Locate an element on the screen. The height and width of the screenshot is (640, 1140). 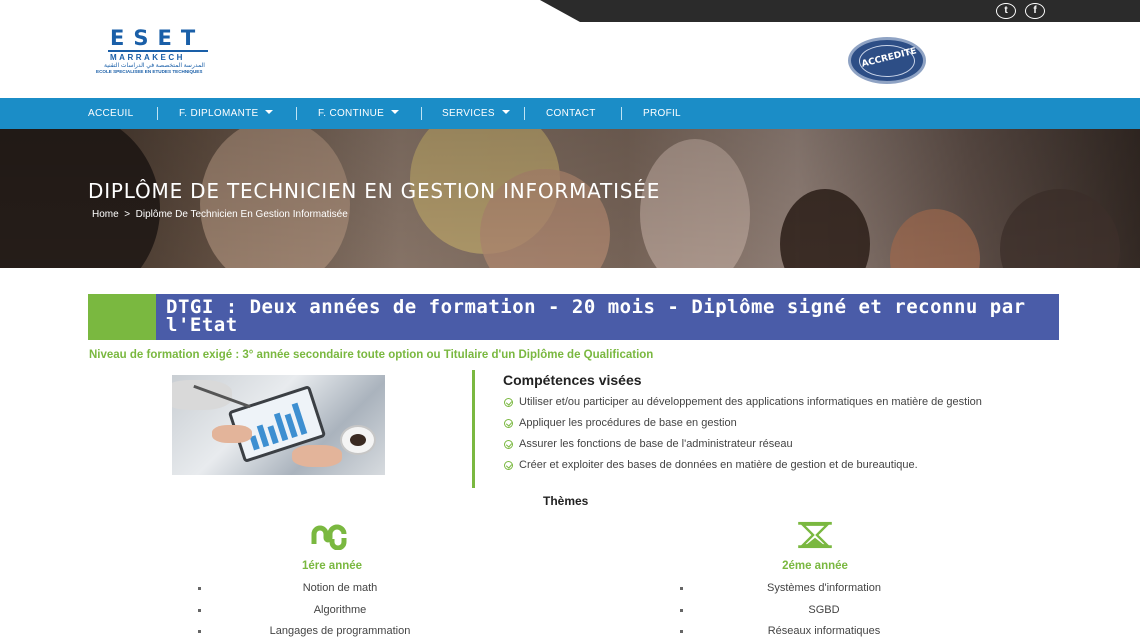
nav-item-acceuil: ACCEUIL is located at coordinates (110, 113).